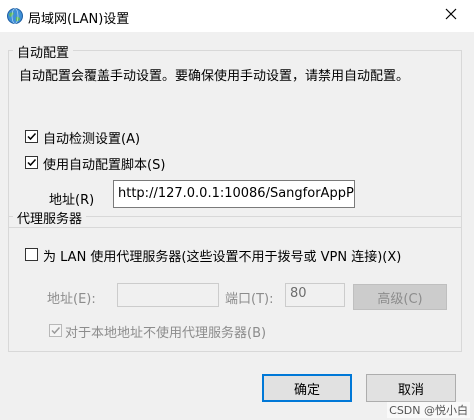 The width and height of the screenshot is (474, 420). I want to click on auto-config-description: 自动配置会覆盖手动设置。要确保使用手动设置，请禁用自动配置。, so click(214, 76).